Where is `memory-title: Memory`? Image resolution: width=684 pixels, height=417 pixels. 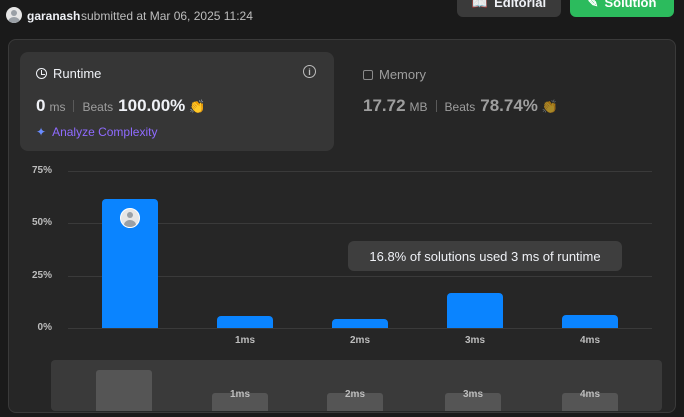 memory-title: Memory is located at coordinates (402, 74).